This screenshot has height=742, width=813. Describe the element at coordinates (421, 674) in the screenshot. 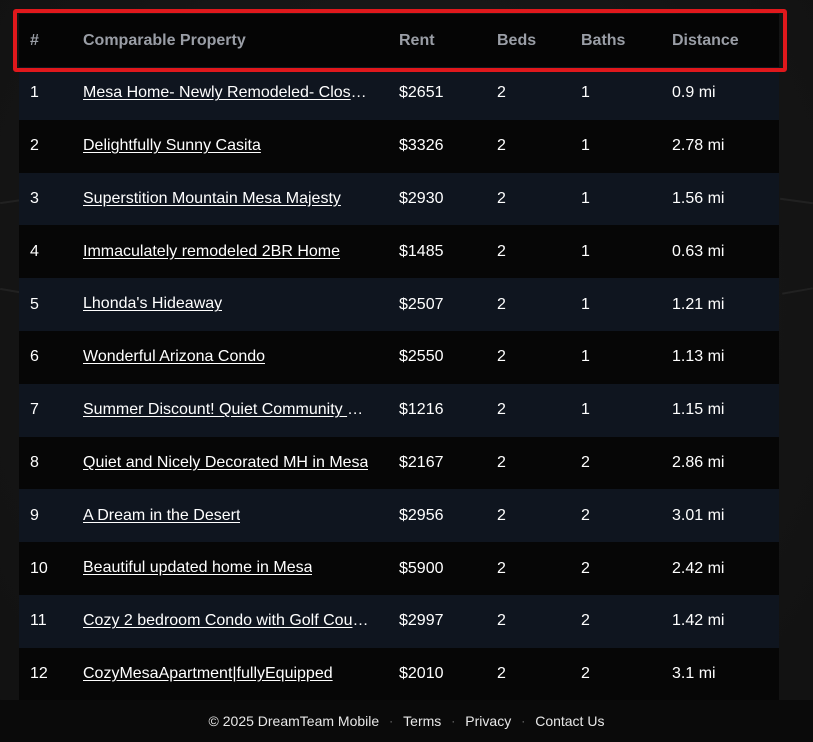

I see `cell-rent: $2010` at that location.